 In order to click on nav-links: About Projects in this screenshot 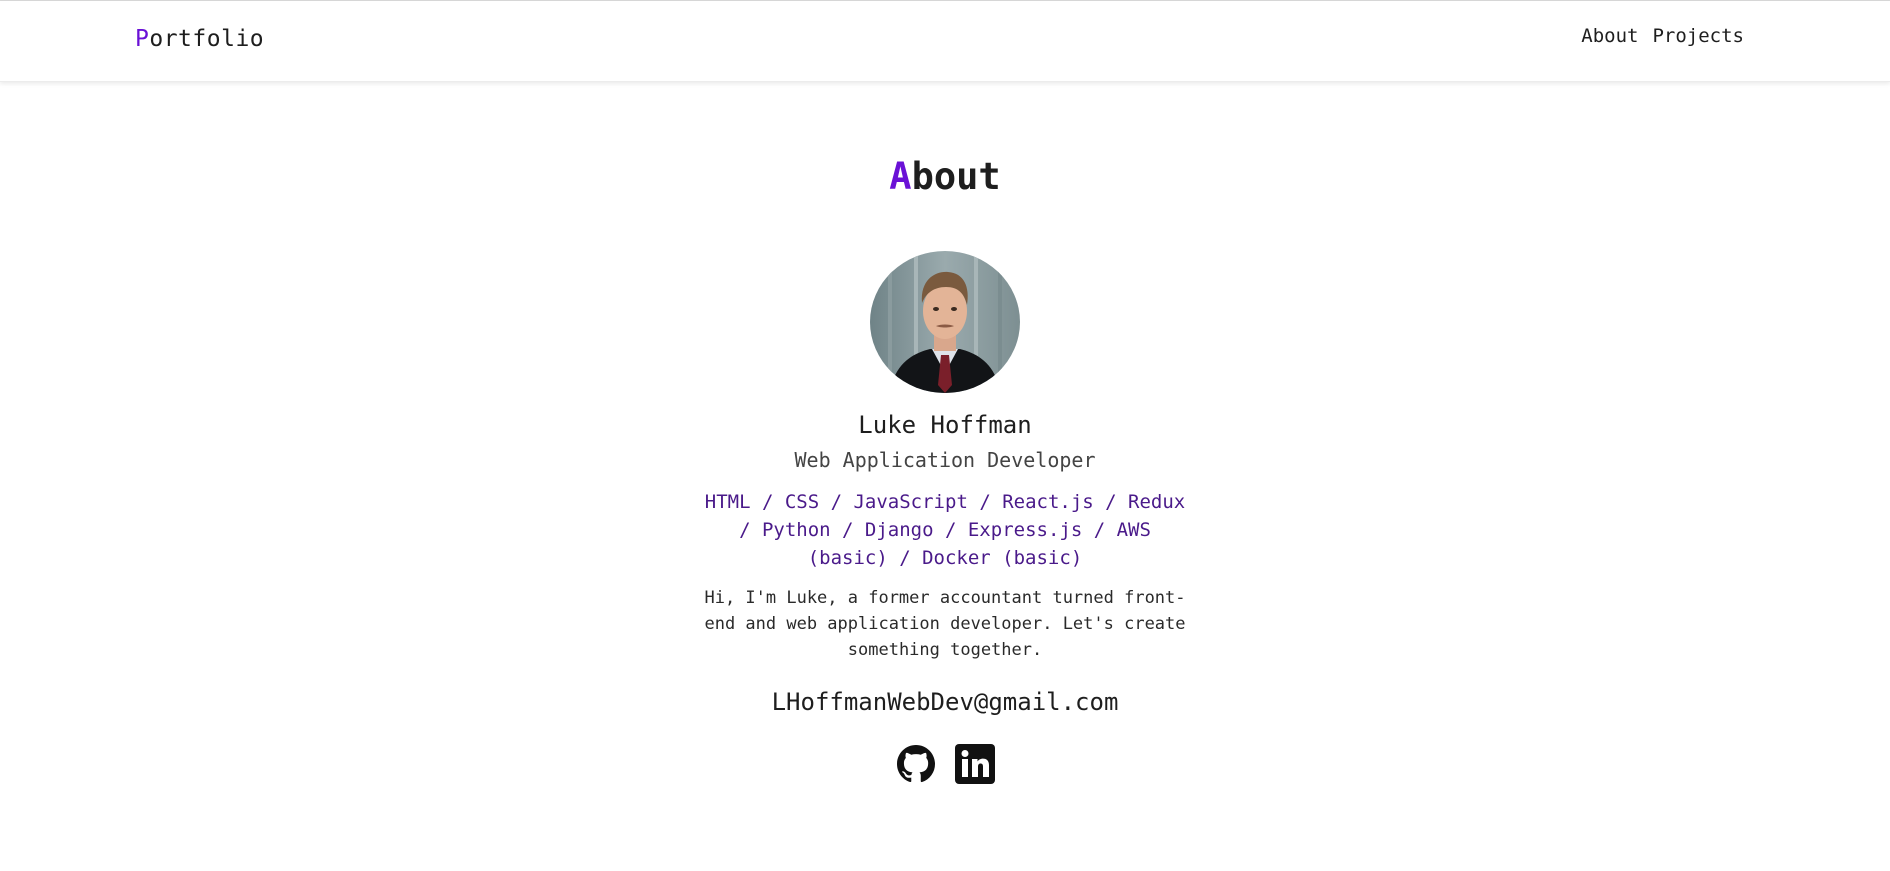, I will do `click(1662, 36)`.